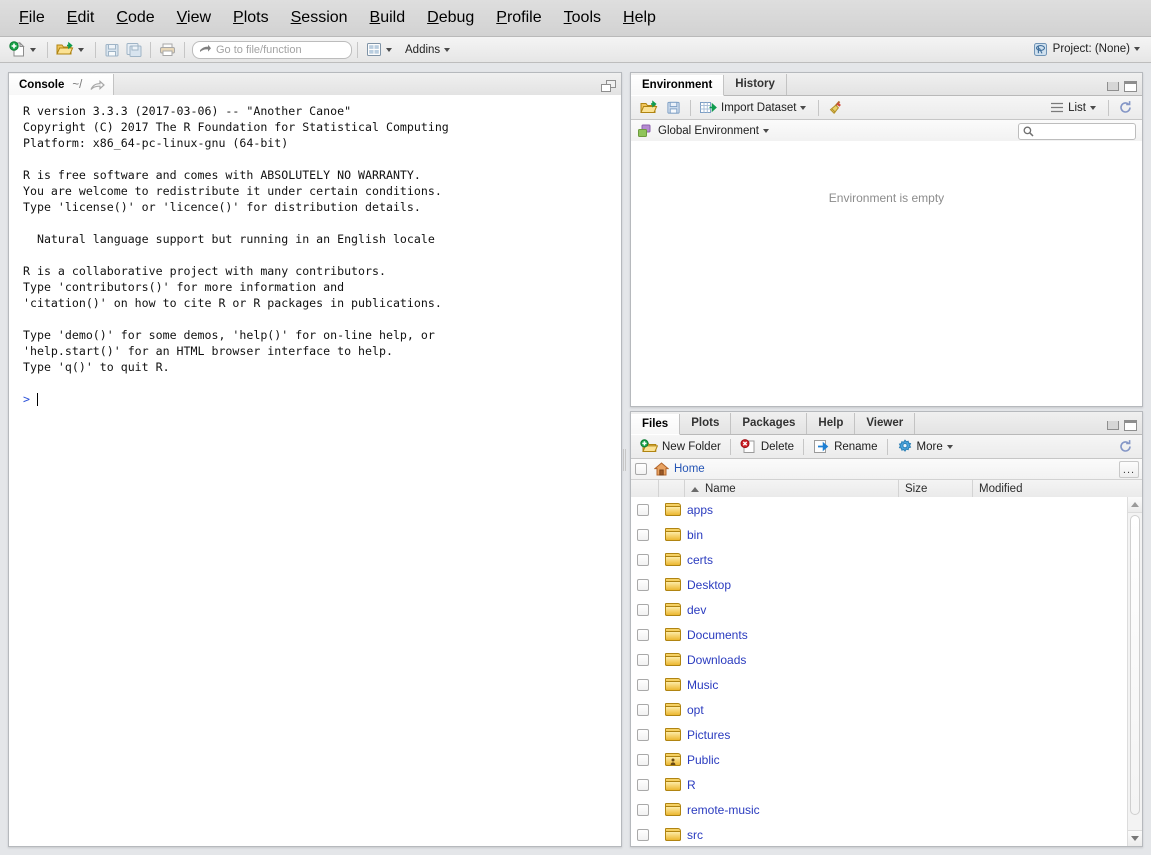 Image resolution: width=1151 pixels, height=855 pixels. I want to click on table-row: Downloads, so click(886, 659).